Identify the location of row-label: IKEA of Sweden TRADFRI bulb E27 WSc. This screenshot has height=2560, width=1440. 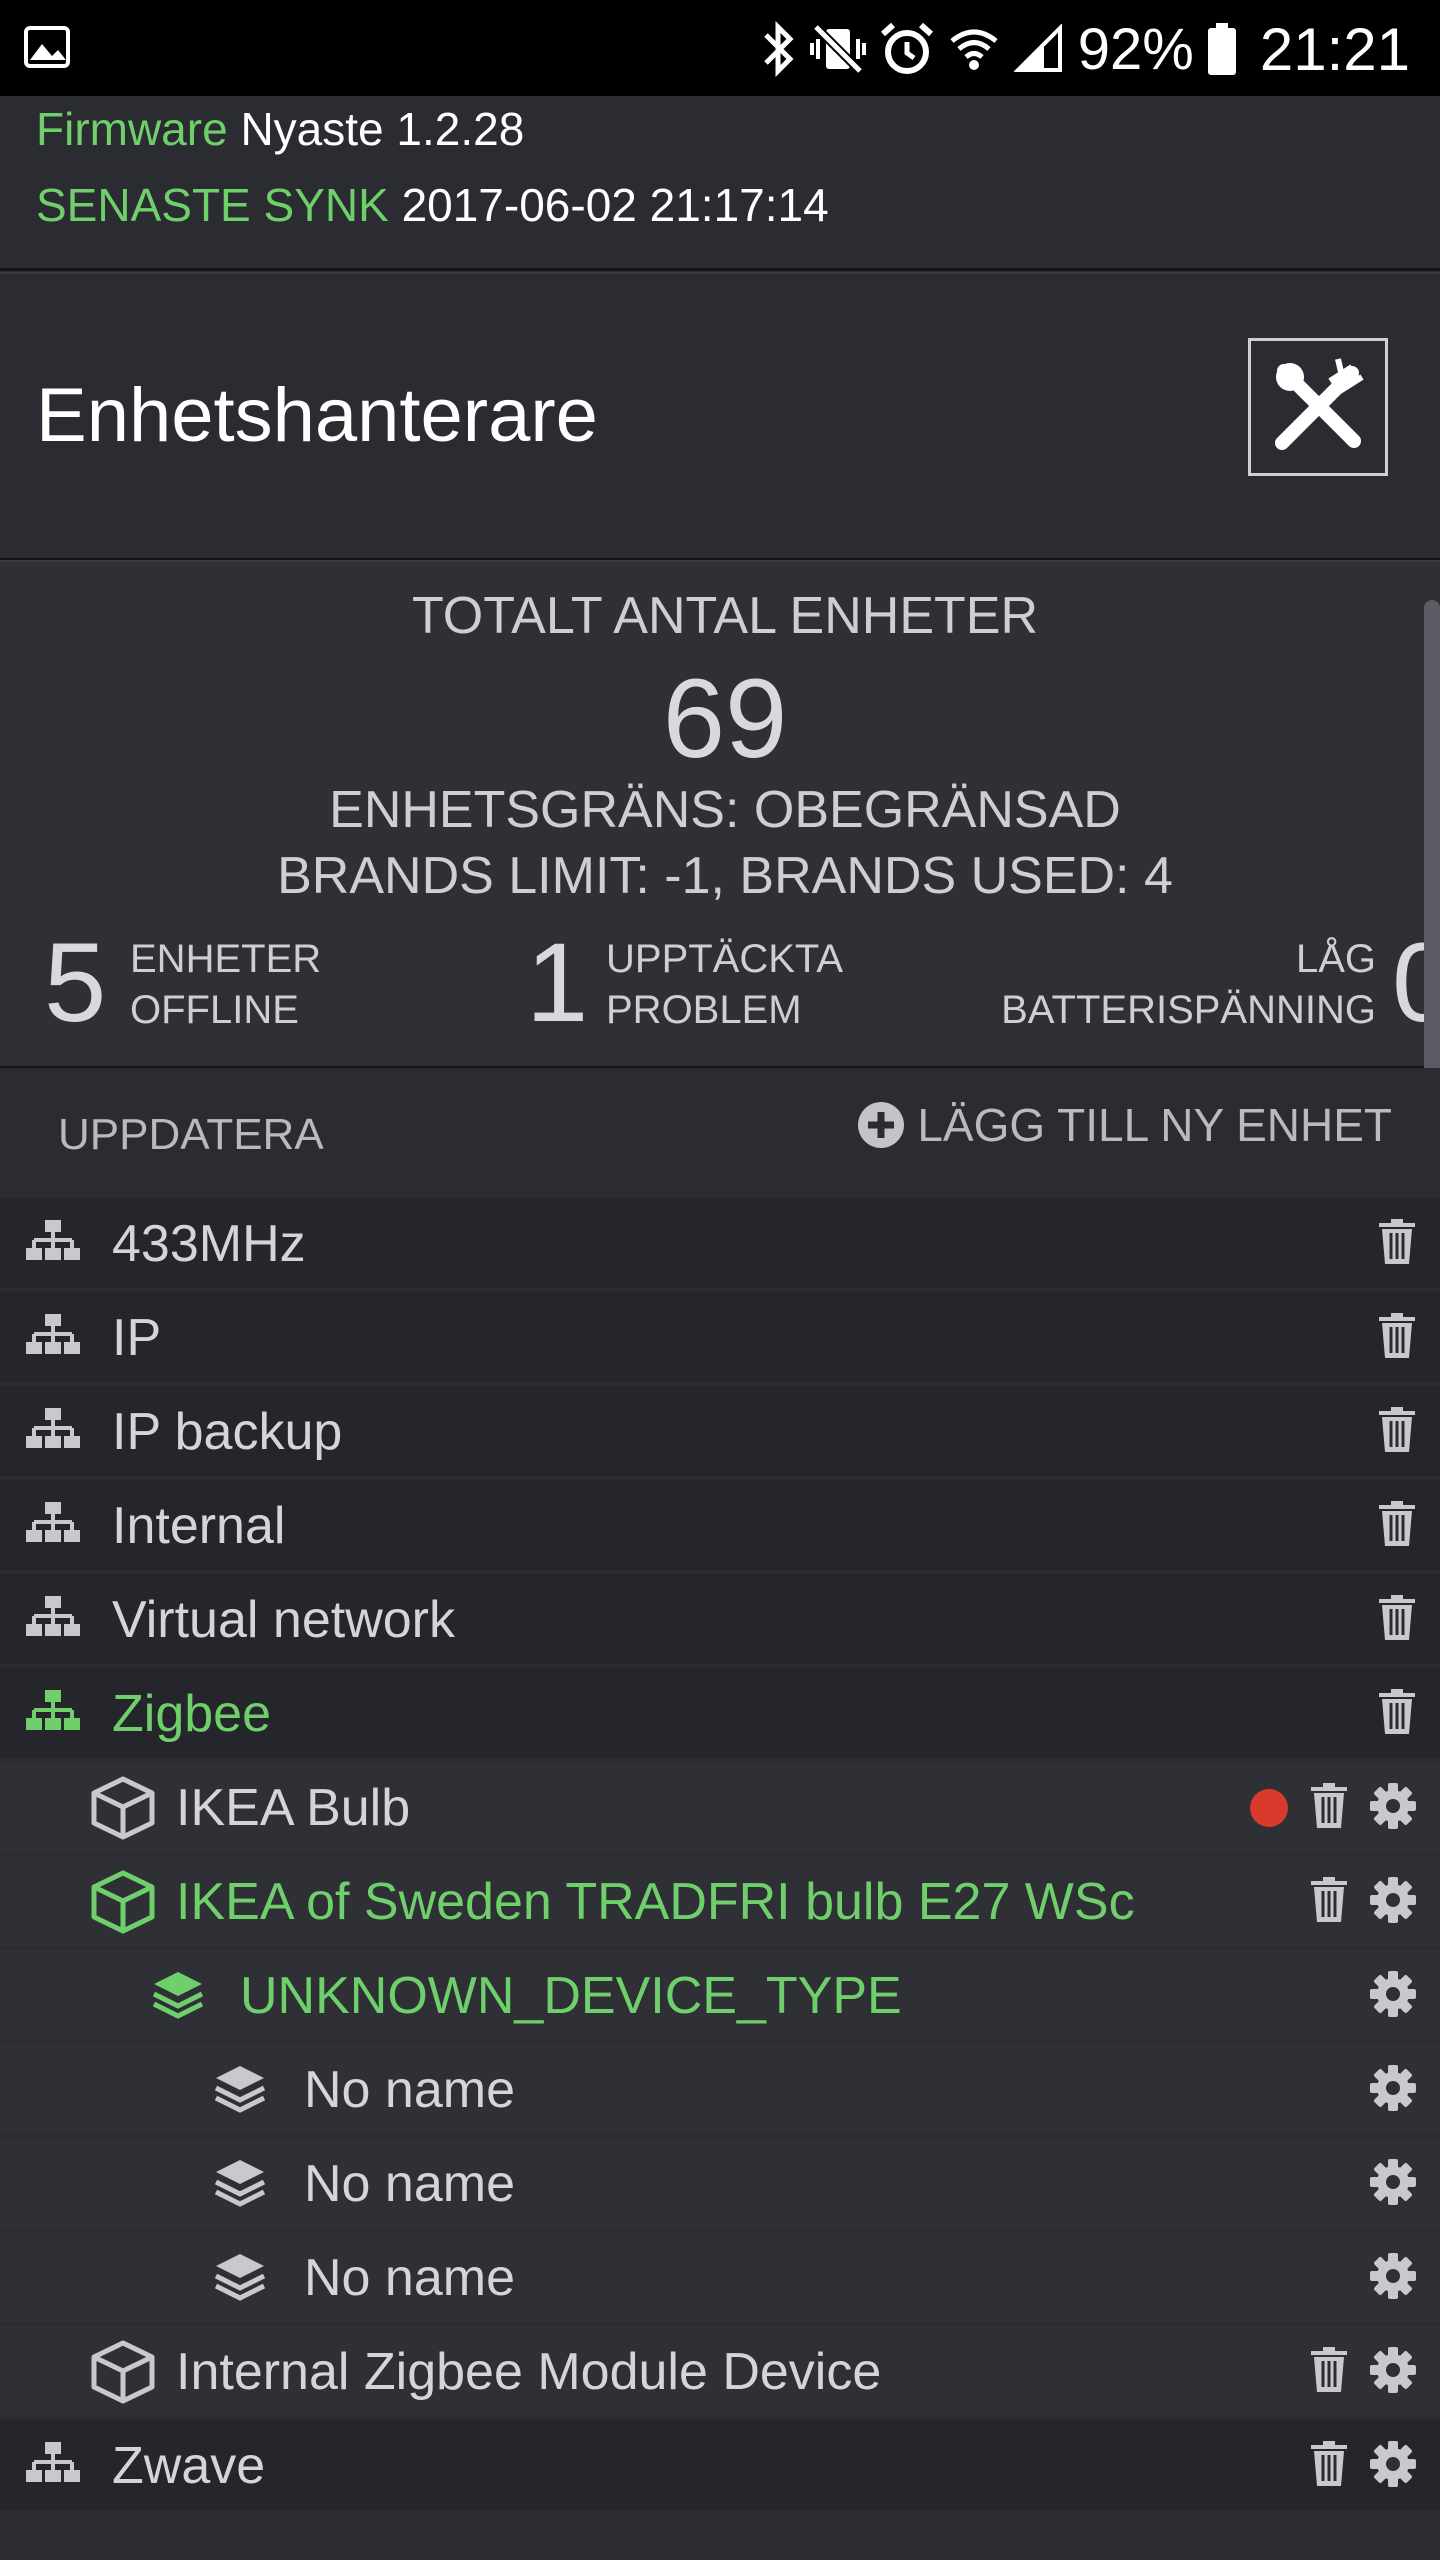
(655, 1902).